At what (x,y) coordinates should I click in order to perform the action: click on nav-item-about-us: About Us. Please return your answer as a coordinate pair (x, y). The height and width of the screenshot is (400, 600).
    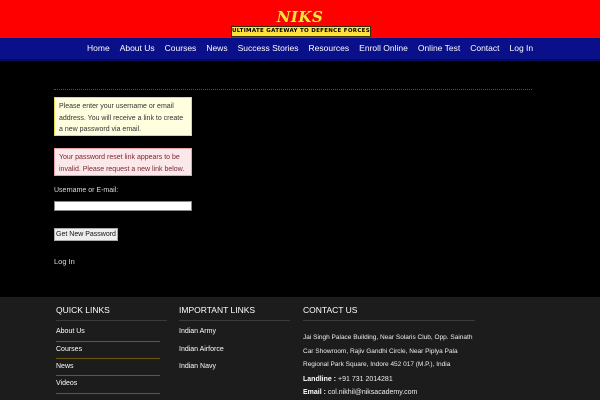
    Looking at the image, I should click on (137, 48).